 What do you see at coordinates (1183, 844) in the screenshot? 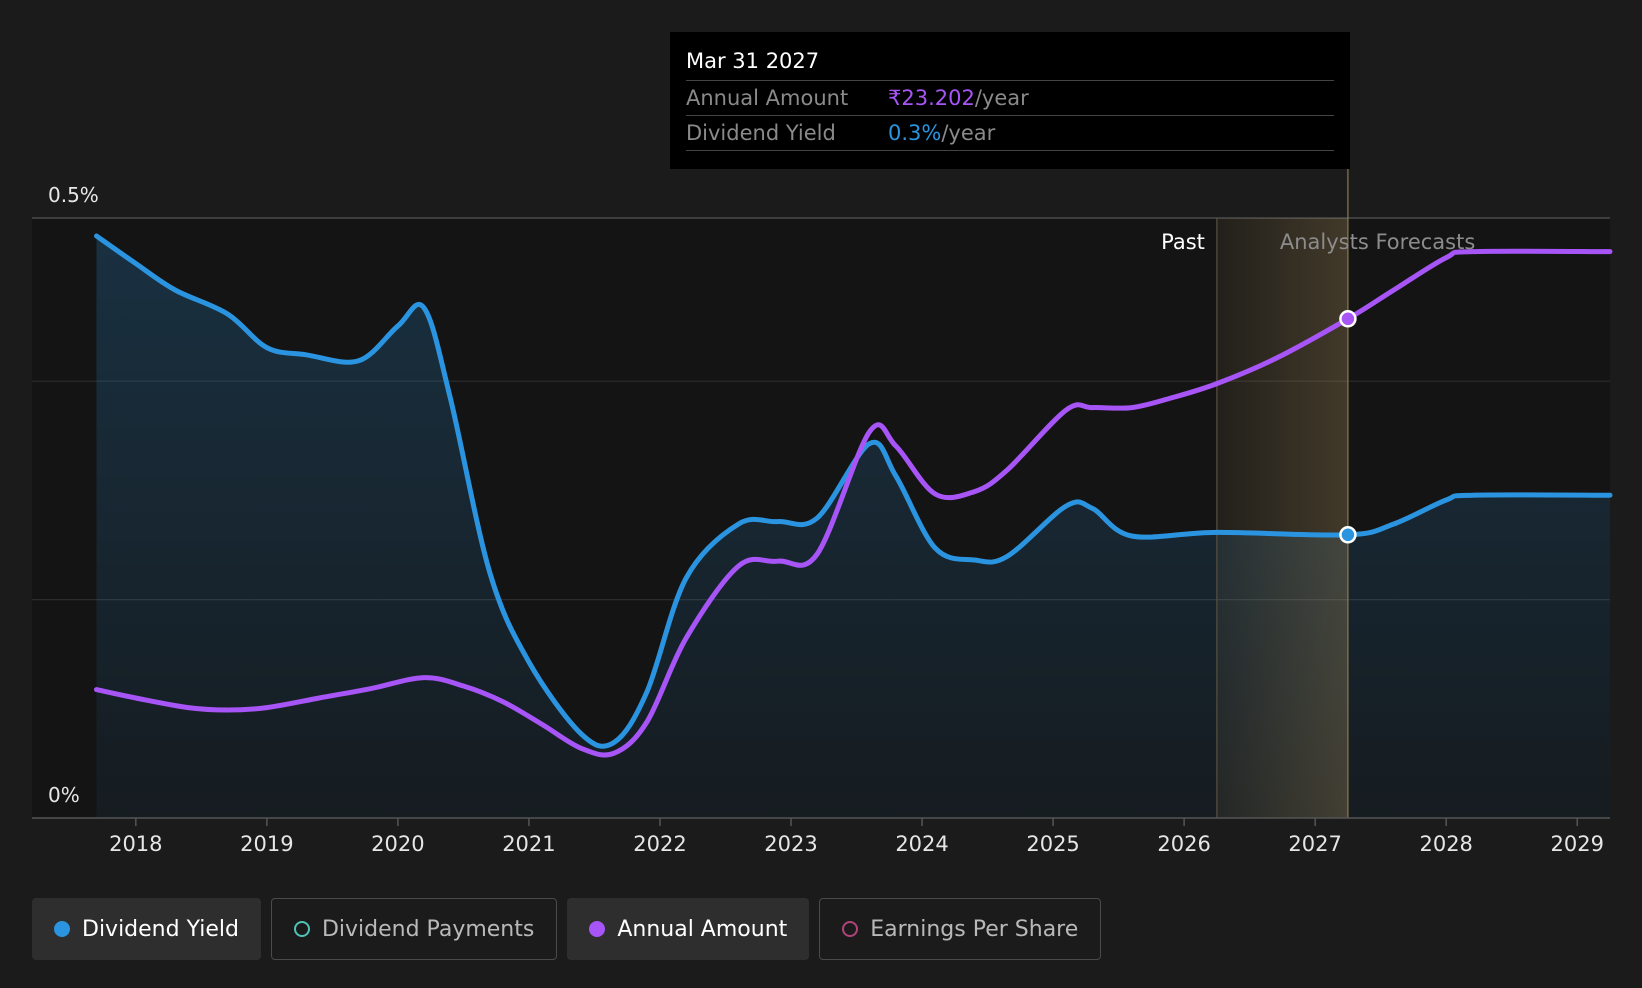
I see `x-tick-label: 2026` at bounding box center [1183, 844].